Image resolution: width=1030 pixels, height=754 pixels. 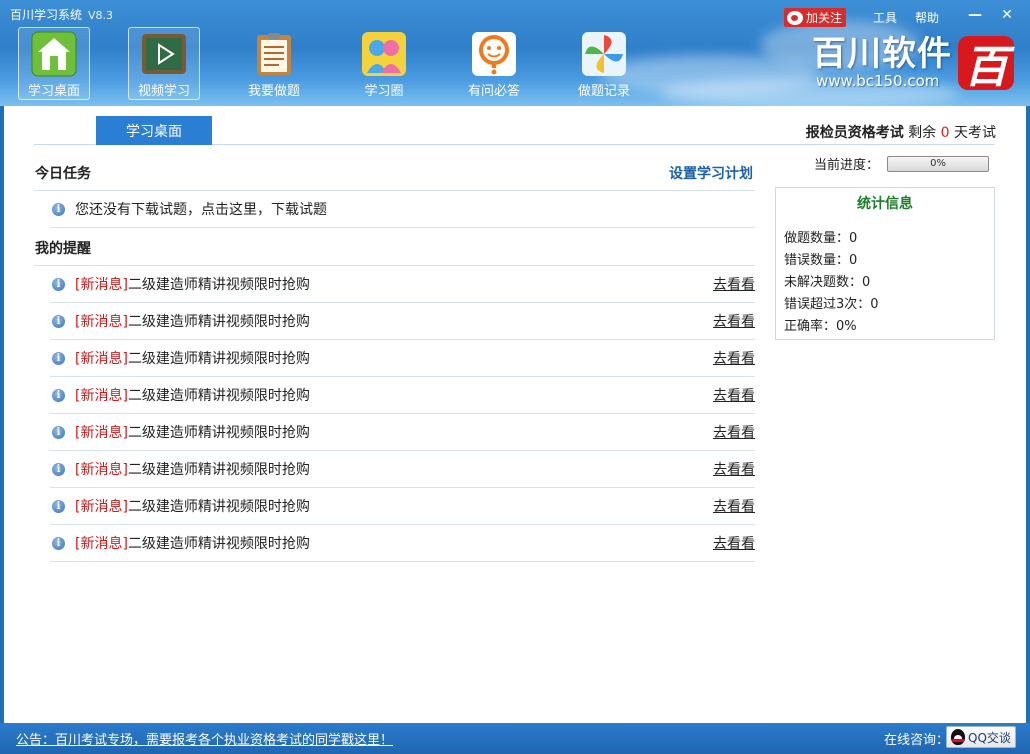 What do you see at coordinates (54, 54) in the screenshot?
I see `home-icon` at bounding box center [54, 54].